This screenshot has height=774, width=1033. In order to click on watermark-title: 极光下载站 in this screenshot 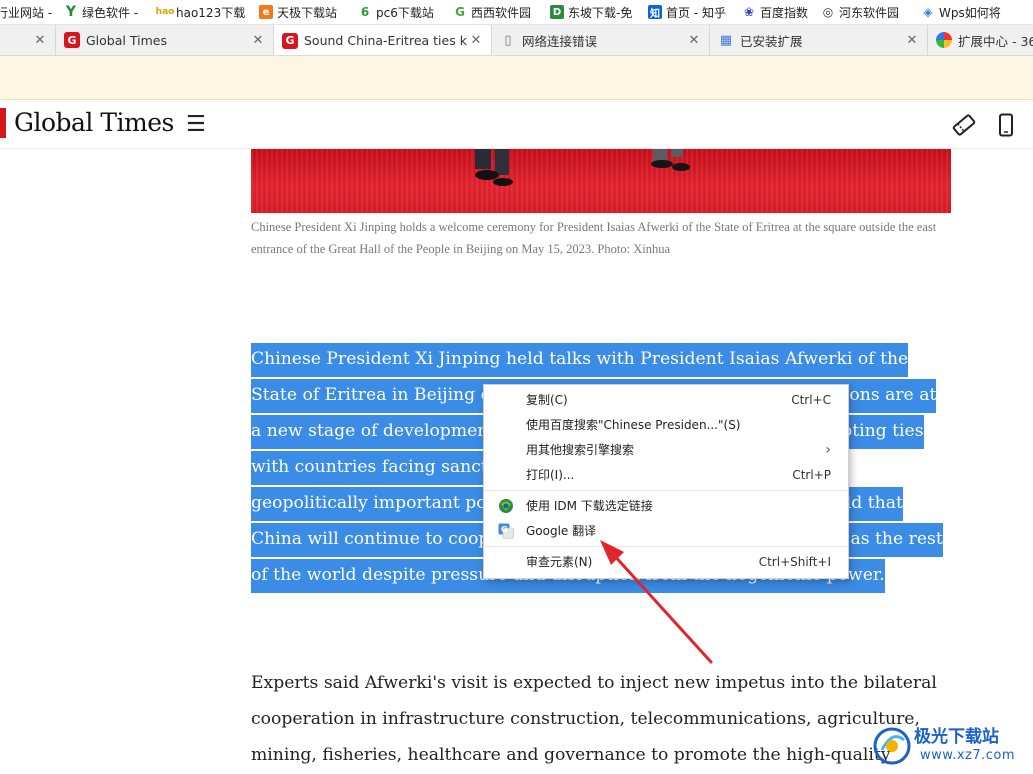, I will do `click(956, 737)`.